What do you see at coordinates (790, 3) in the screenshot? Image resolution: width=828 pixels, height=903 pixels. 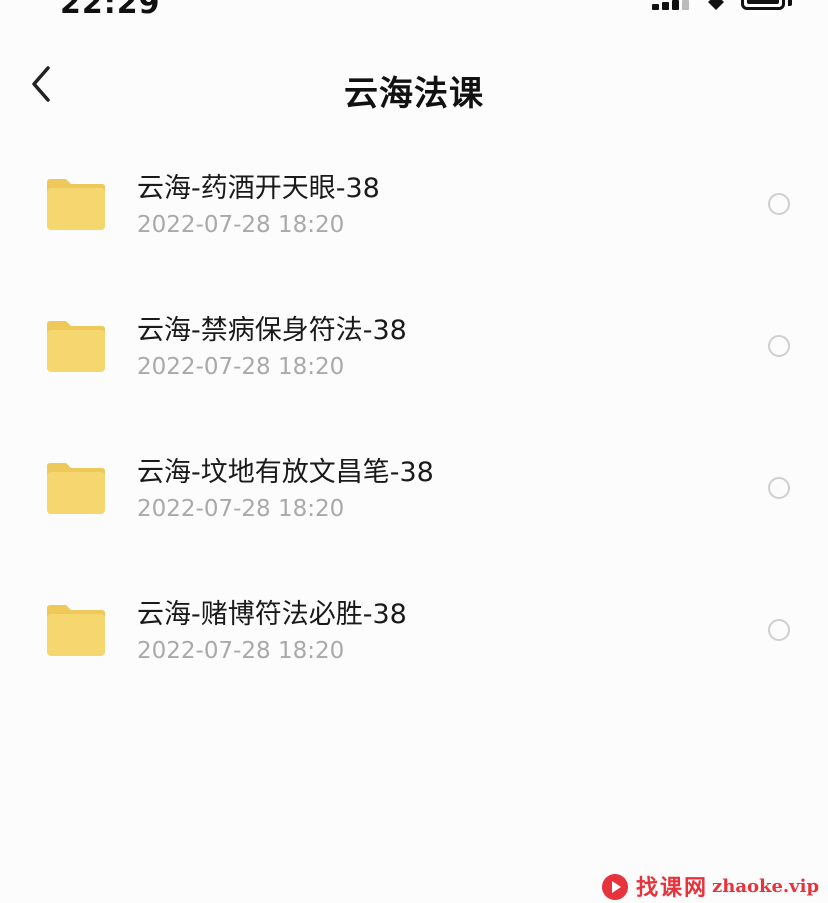 I see `battery-cap` at bounding box center [790, 3].